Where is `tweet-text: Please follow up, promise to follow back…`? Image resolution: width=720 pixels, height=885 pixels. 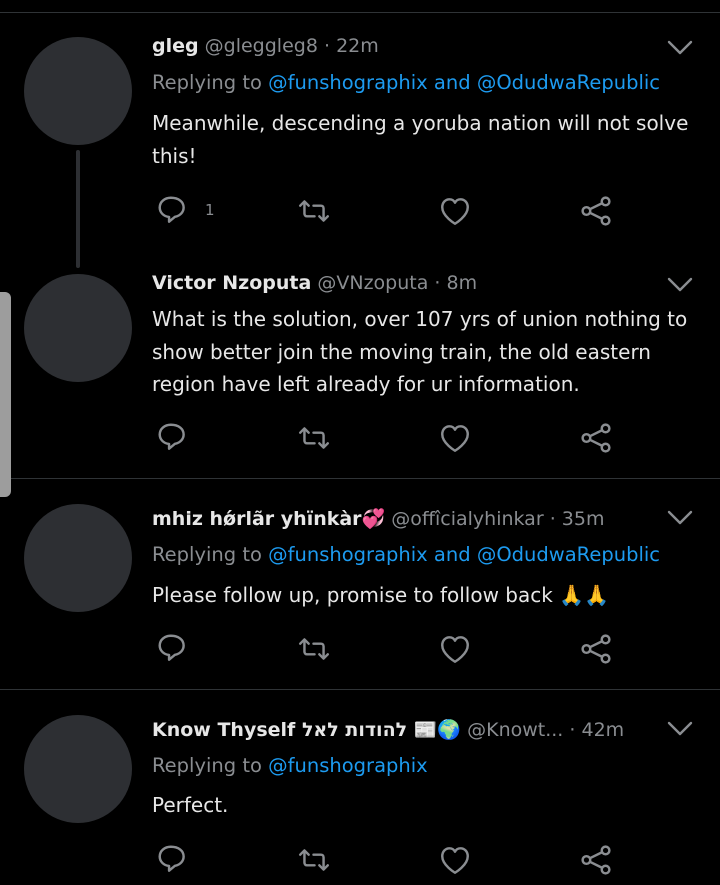
tweet-text: Please follow up, promise to follow back… is located at coordinates (380, 595).